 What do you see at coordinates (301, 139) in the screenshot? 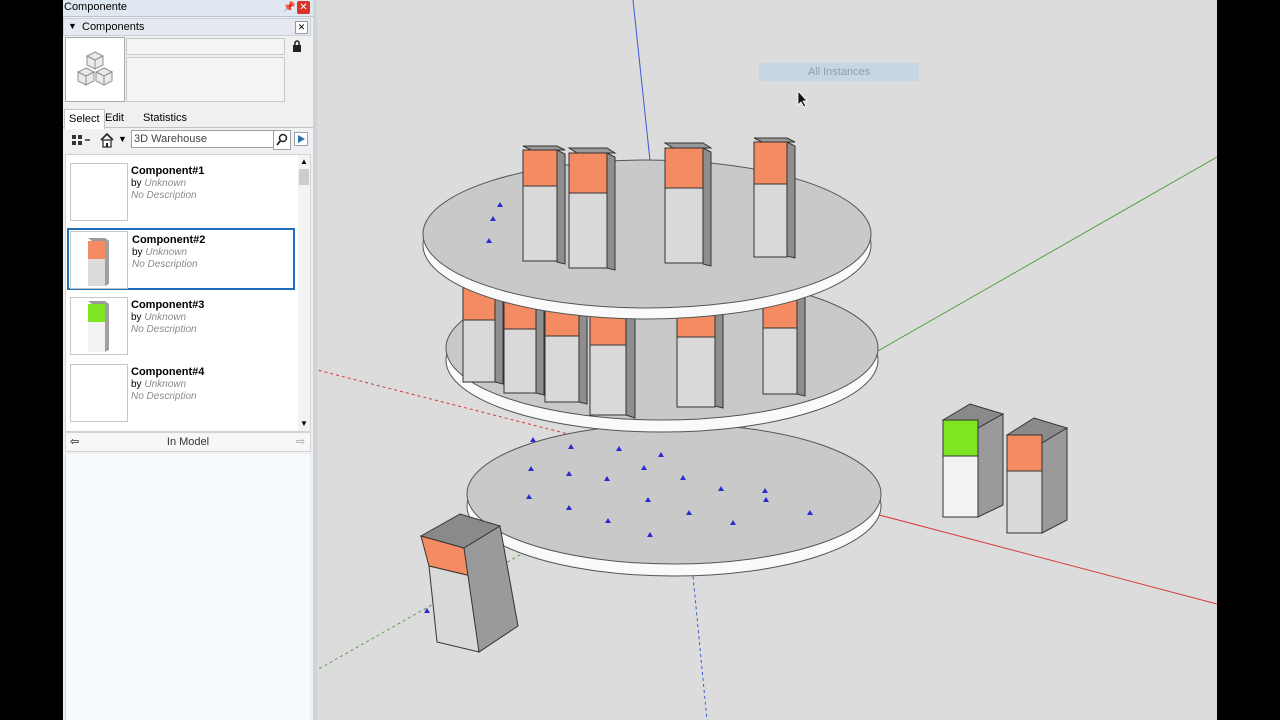
I see `details-arrow-icon` at bounding box center [301, 139].